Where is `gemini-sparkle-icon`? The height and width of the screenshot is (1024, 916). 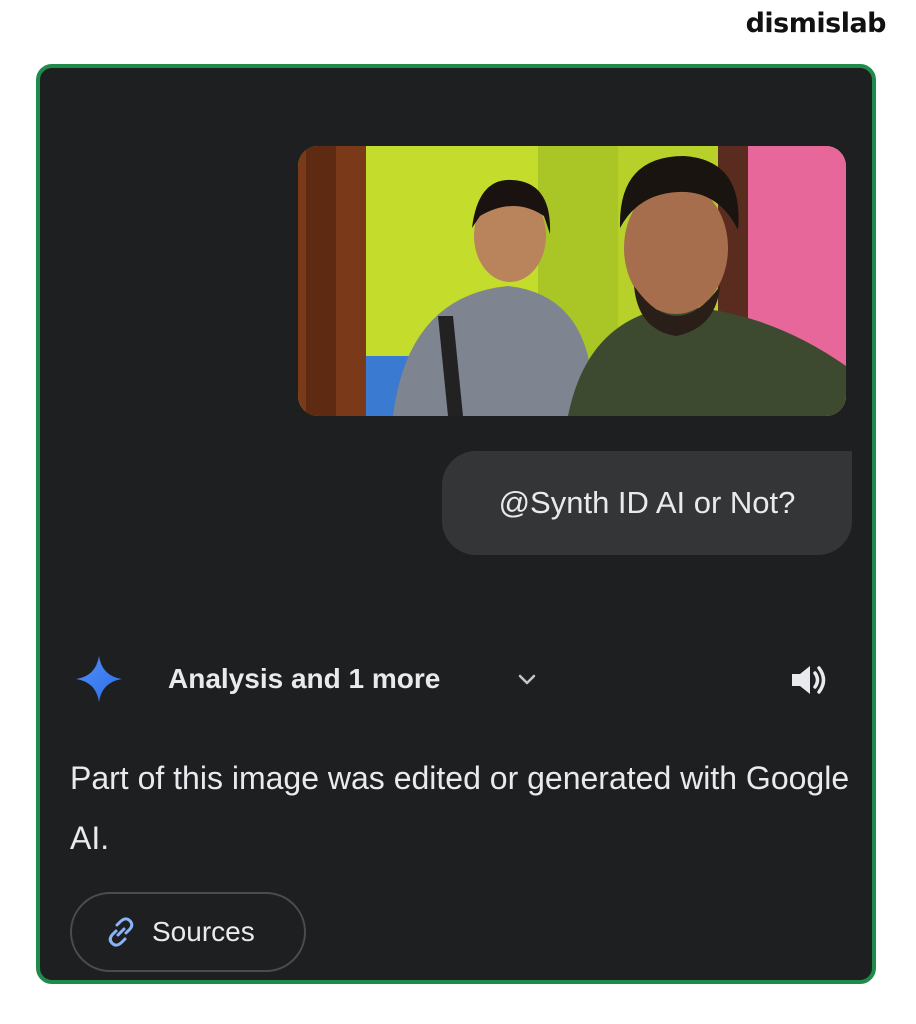 gemini-sparkle-icon is located at coordinates (99, 679).